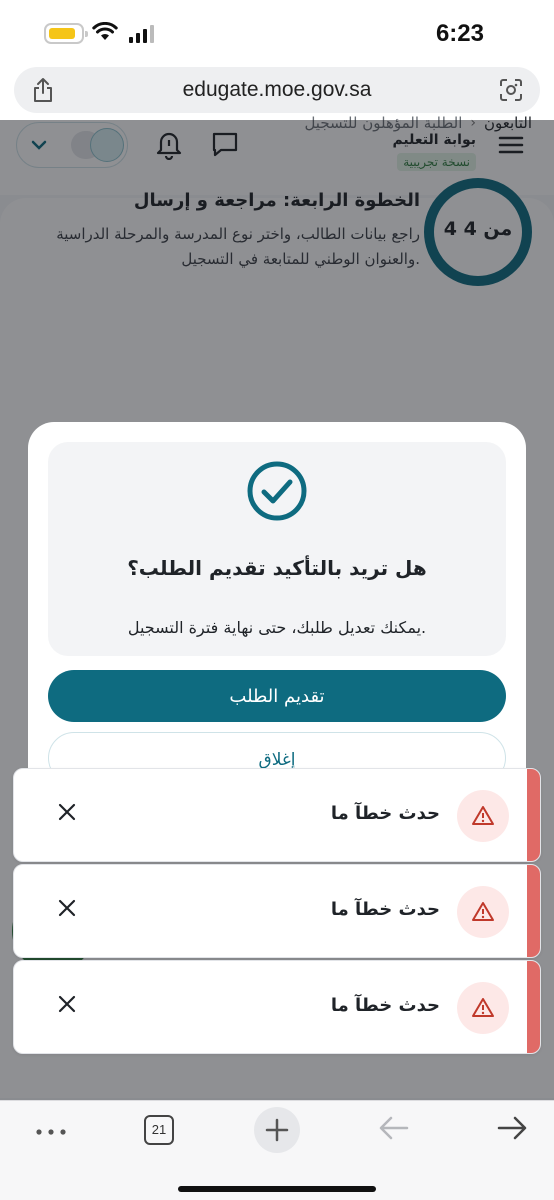 The height and width of the screenshot is (1200, 554). I want to click on tabs-button: 21, so click(159, 1130).